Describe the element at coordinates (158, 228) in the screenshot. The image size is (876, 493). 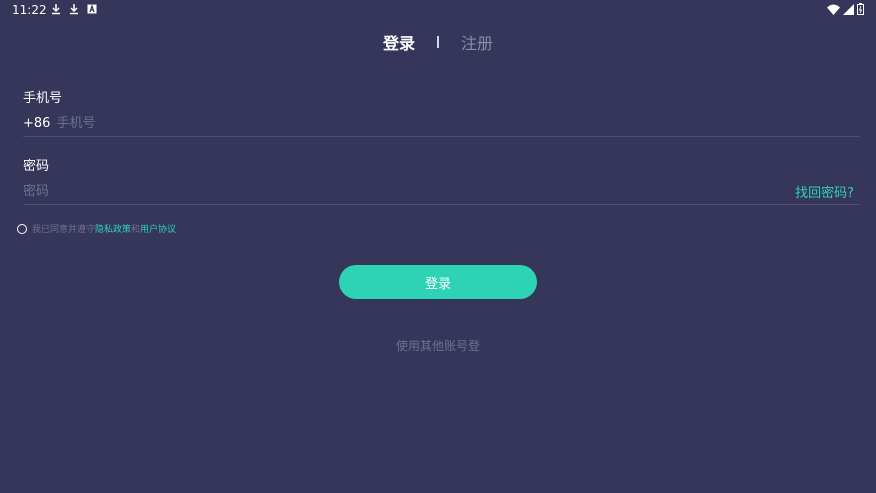
I see `user-agreement-link: 用户协议` at that location.